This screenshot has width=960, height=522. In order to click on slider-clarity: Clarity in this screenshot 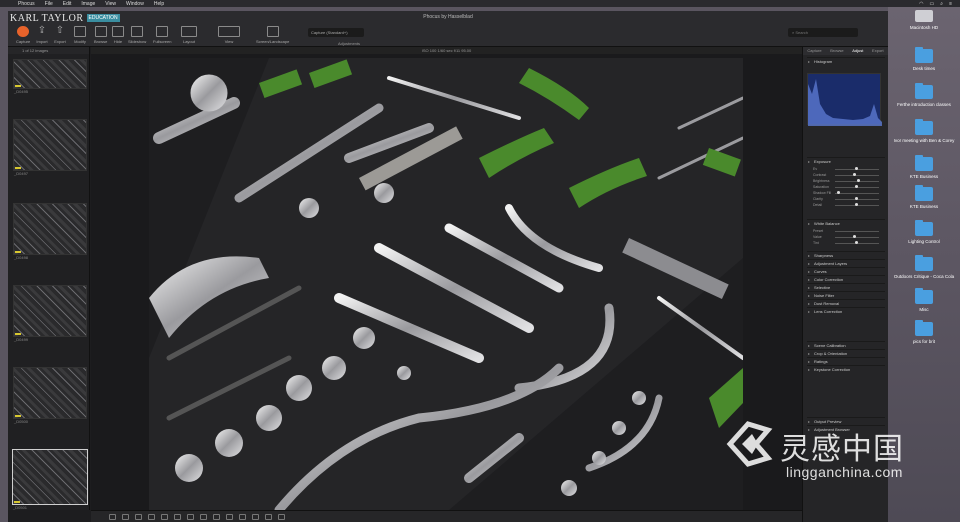, I will do `click(849, 199)`.